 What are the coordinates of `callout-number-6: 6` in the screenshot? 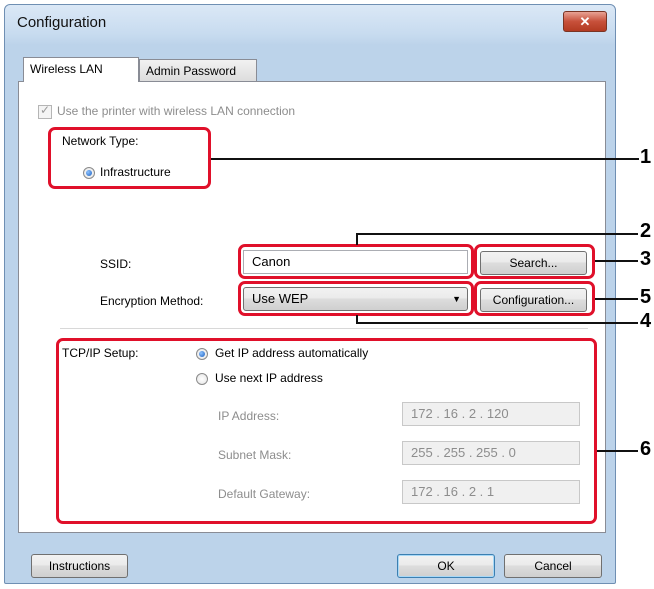 It's located at (646, 449).